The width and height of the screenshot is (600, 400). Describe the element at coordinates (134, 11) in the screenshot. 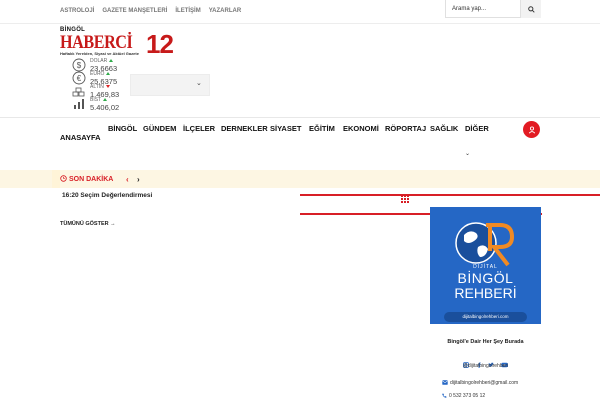

I see `top-link-gazete-mansetleri: GAZETE MANŞETLERİ` at that location.